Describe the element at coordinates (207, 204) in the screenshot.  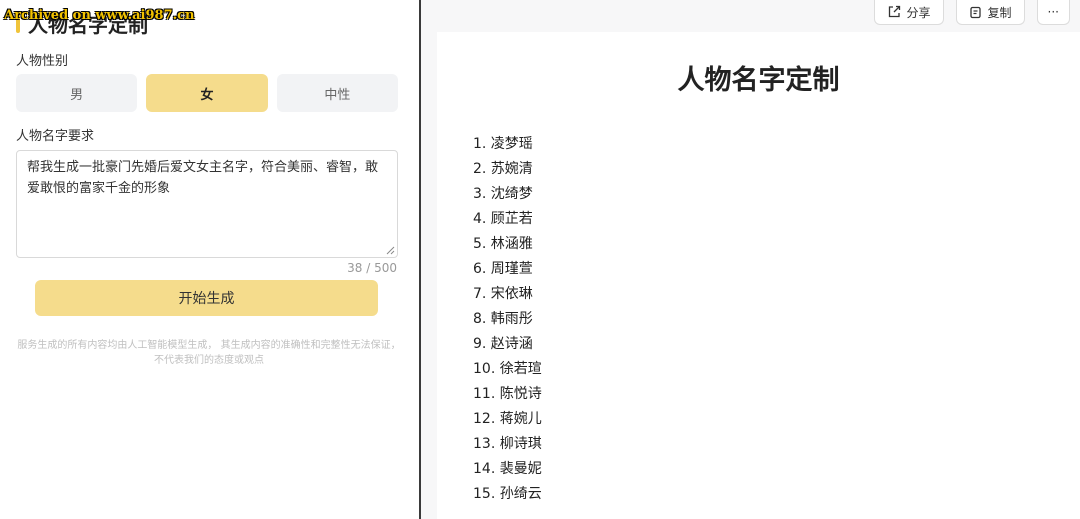
I see `requirement-textarea: 帮我生成一批豪门先婚后爱文女主名字，符合美丽、睿智，敢爱敢恨的富家千金的形象` at that location.